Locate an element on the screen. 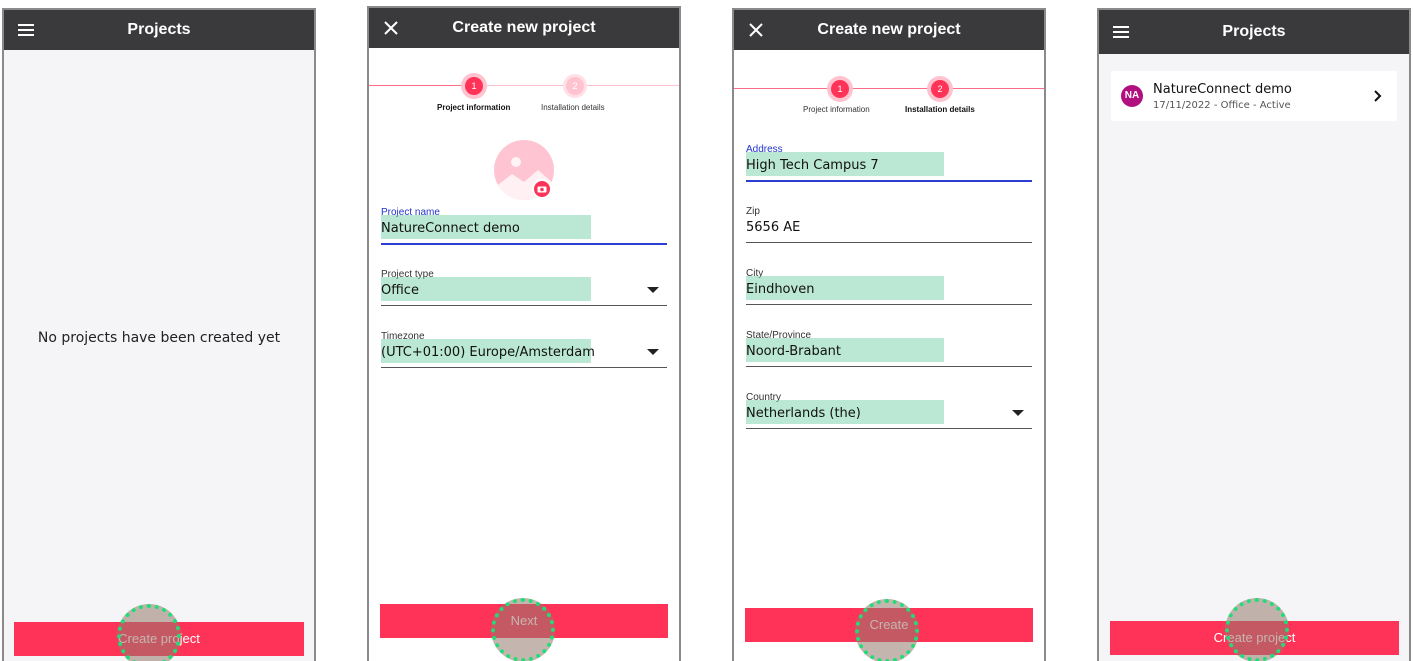 The height and width of the screenshot is (661, 1413). project-name: NatureConnect demo is located at coordinates (1222, 89).